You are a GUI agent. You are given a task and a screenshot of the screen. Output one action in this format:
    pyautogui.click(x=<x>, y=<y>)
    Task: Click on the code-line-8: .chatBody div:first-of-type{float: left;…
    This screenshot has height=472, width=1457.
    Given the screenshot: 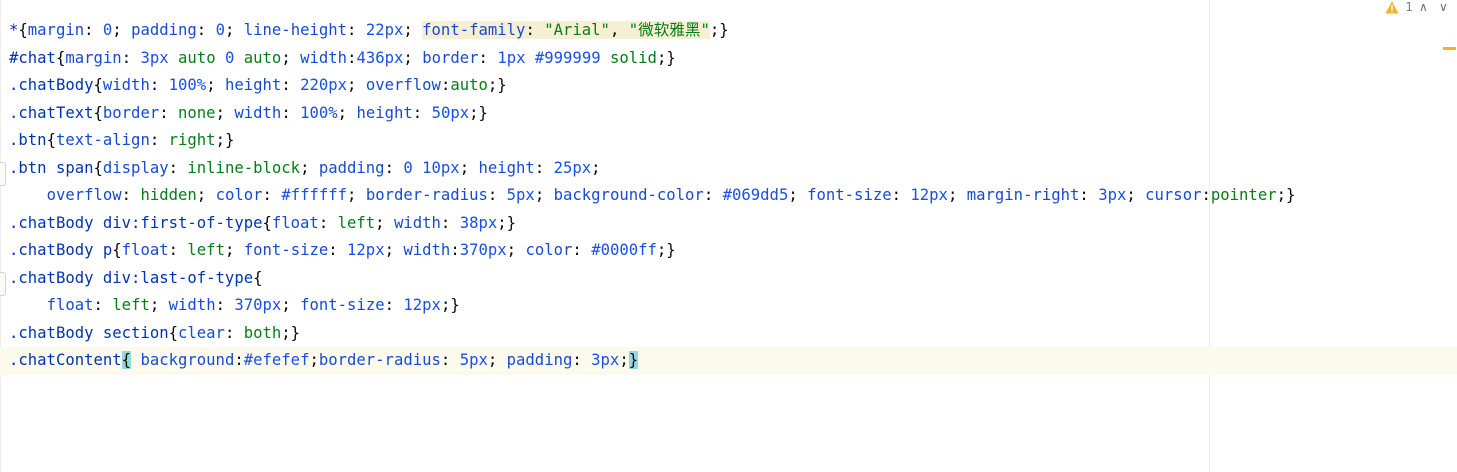 What is the action you would take?
    pyautogui.click(x=733, y=224)
    